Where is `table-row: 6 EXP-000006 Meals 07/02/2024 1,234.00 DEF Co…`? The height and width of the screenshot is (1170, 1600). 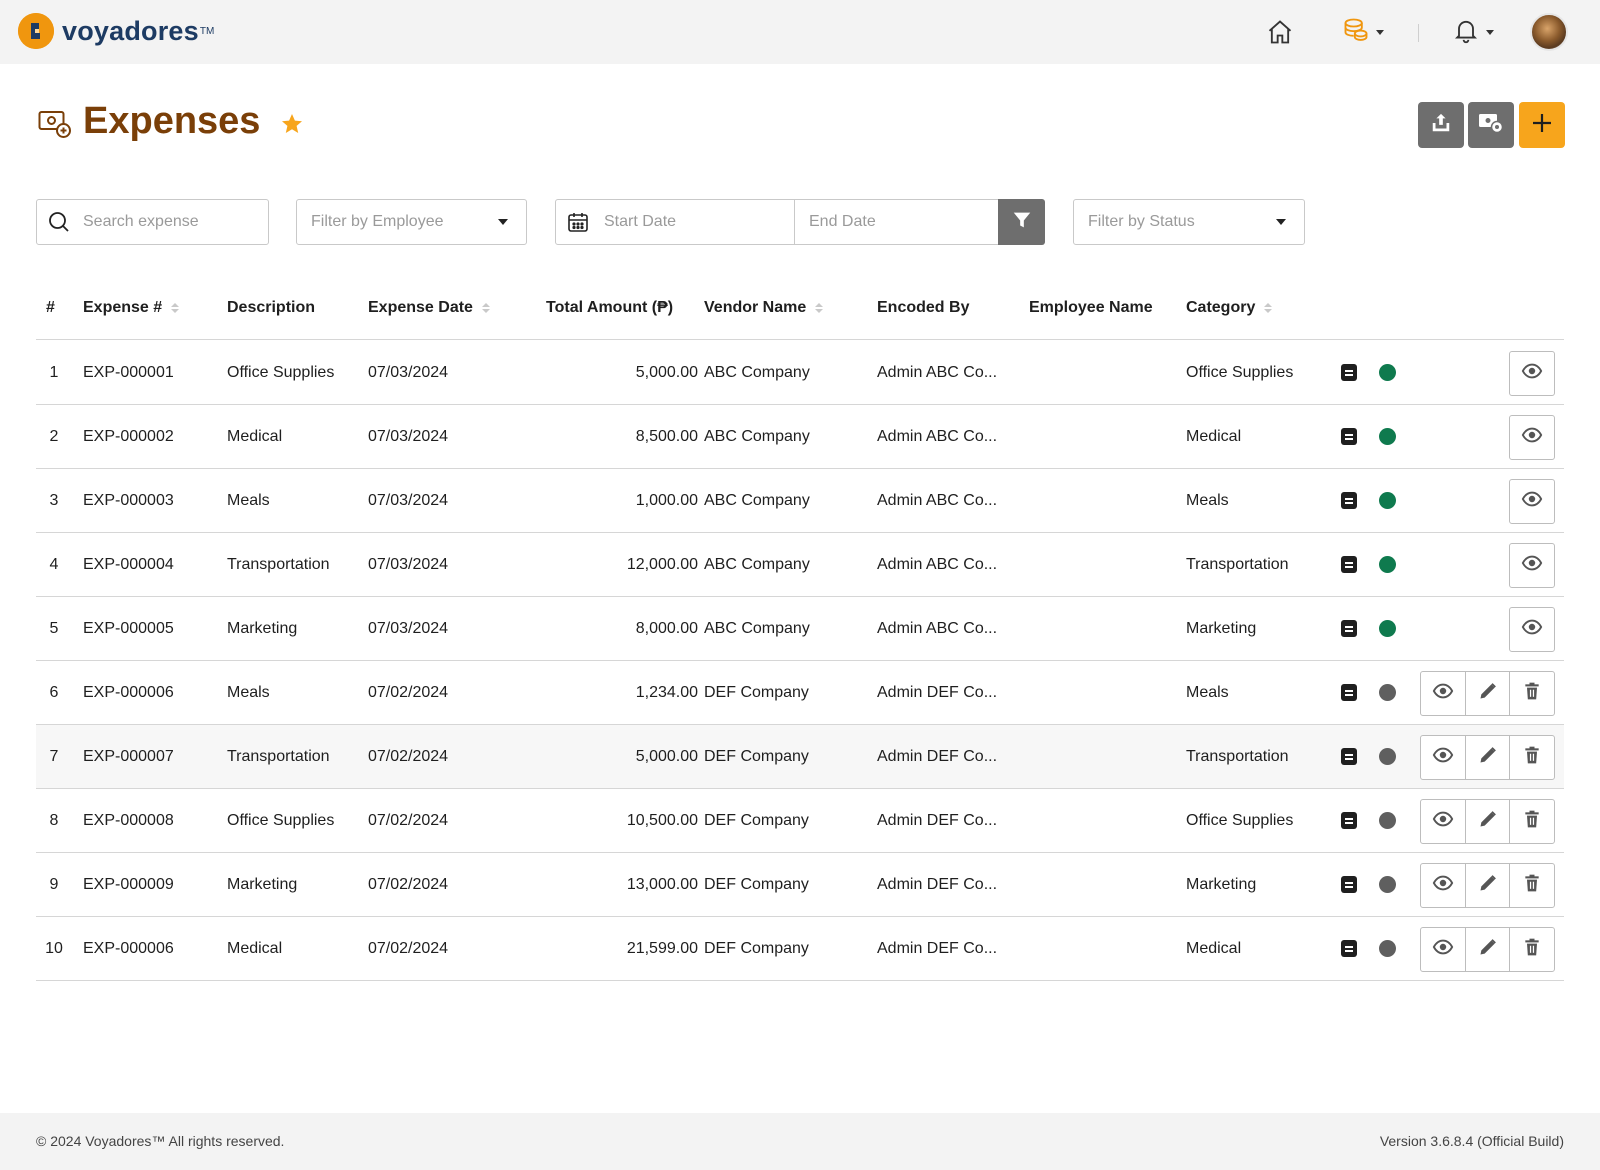
table-row: 6 EXP-000006 Meals 07/02/2024 1,234.00 DEF Co… is located at coordinates (800, 693).